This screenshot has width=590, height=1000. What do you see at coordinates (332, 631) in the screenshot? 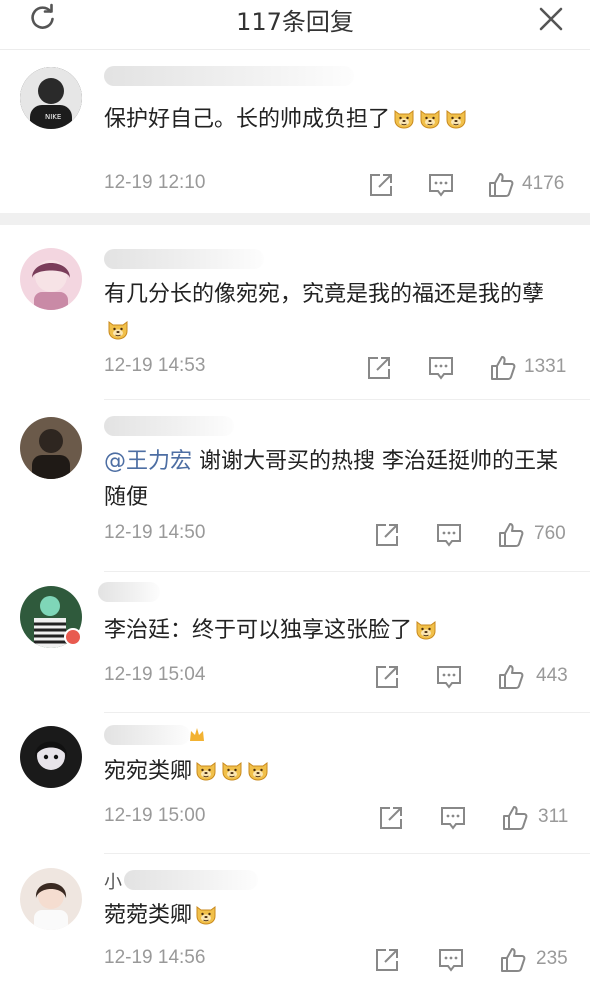
I see `comment-text: 李治廷：终于可以独享这张脸了` at bounding box center [332, 631].